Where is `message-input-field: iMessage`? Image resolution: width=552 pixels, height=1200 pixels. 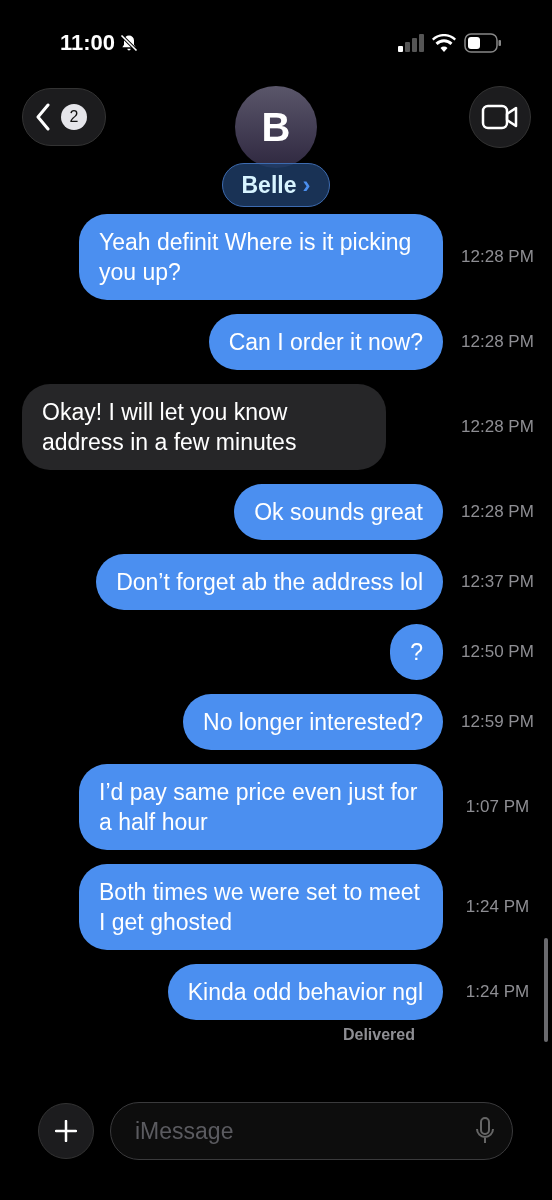
message-input-field: iMessage is located at coordinates (304, 1131).